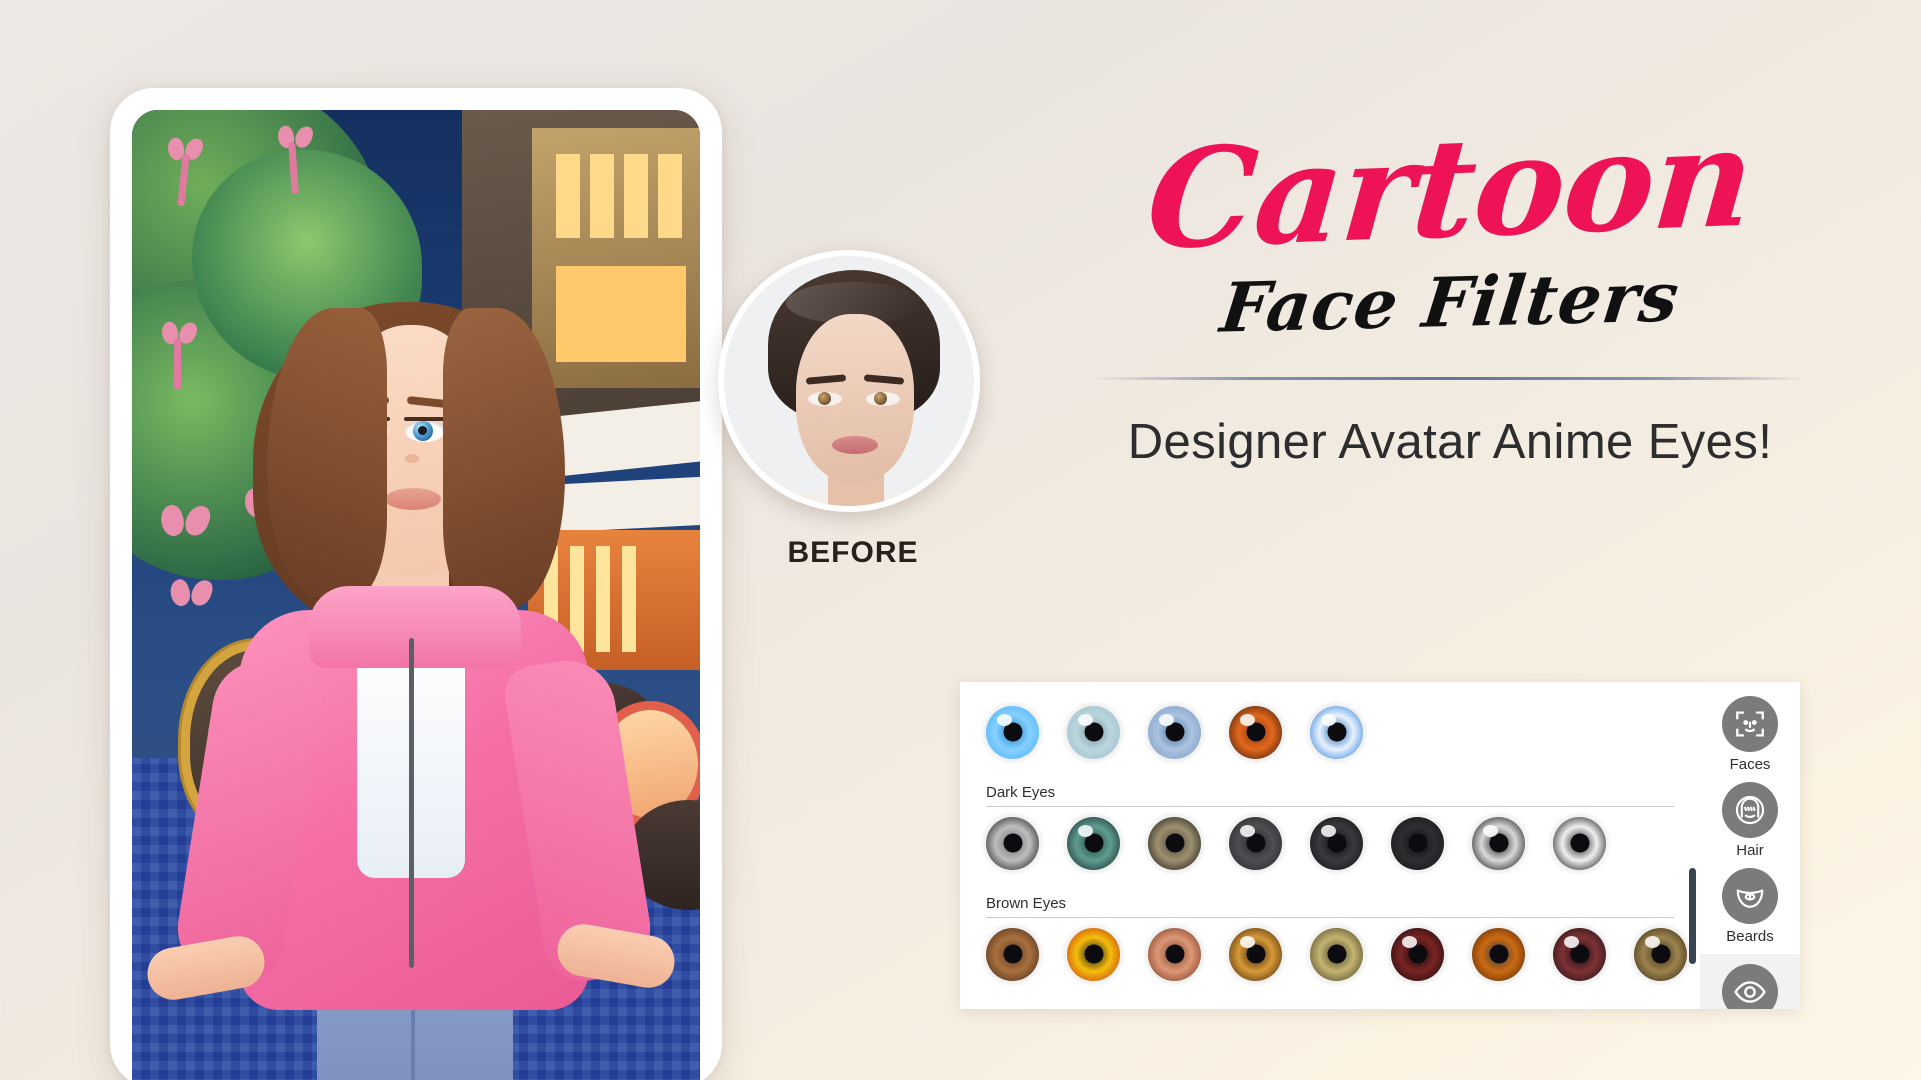 This screenshot has height=1080, width=1921. What do you see at coordinates (1660, 954) in the screenshot?
I see `eye-tan-olive-brown` at bounding box center [1660, 954].